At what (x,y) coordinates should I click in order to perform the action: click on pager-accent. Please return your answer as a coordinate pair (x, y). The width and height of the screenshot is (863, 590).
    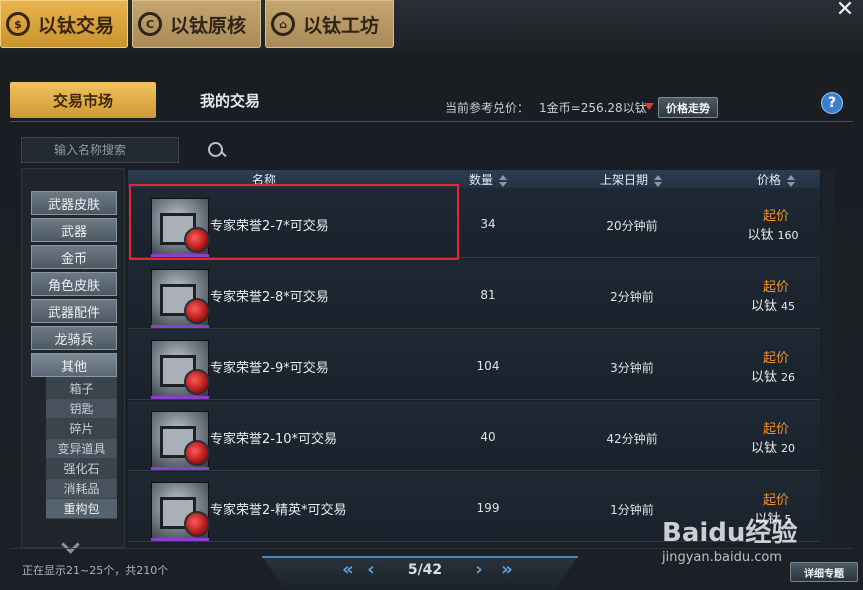
    Looking at the image, I should click on (420, 557).